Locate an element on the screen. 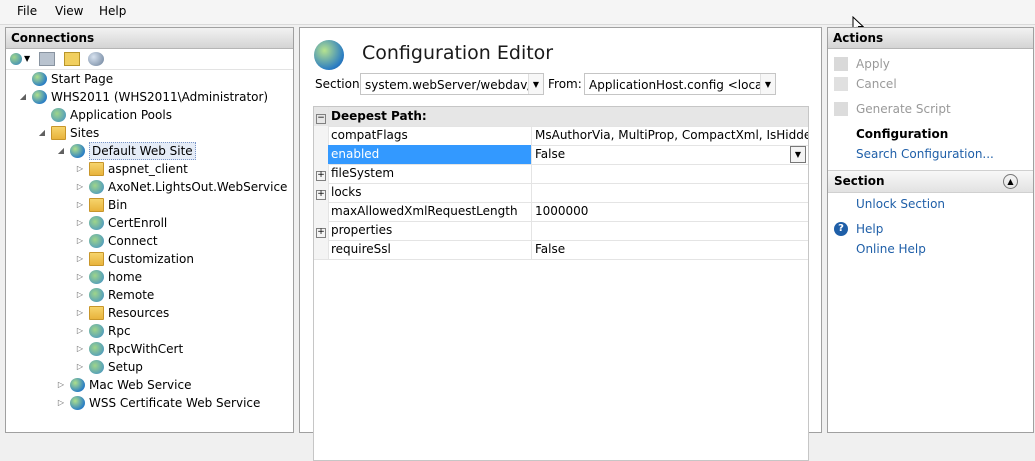 The height and width of the screenshot is (461, 1035). menu-help: Help is located at coordinates (112, 11).